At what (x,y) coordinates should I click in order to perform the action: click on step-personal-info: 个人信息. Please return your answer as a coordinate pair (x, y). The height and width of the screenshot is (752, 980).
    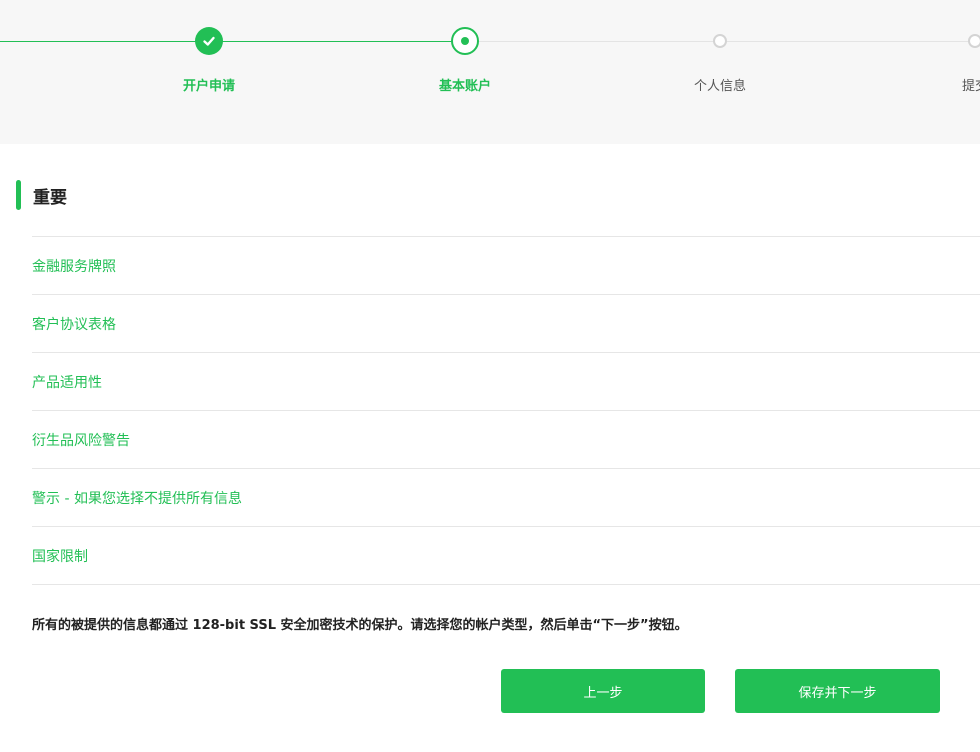
    Looking at the image, I should click on (720, 72).